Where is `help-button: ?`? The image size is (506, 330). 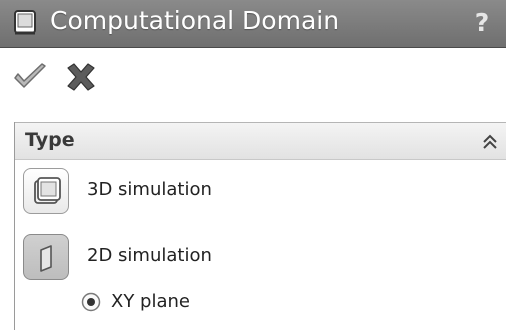 help-button: ? is located at coordinates (482, 23).